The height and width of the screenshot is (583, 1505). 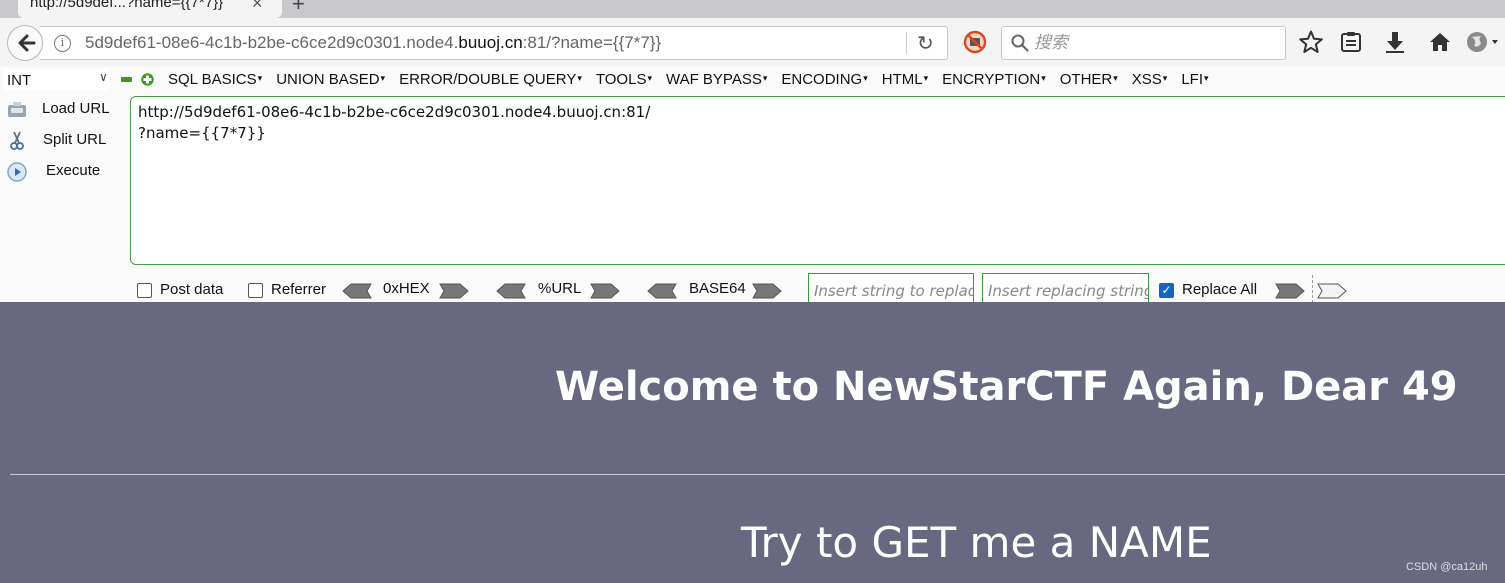 What do you see at coordinates (752, 9) in the screenshot?
I see `tab-strip: http://5d9def...?name={{7*7}} × +` at bounding box center [752, 9].